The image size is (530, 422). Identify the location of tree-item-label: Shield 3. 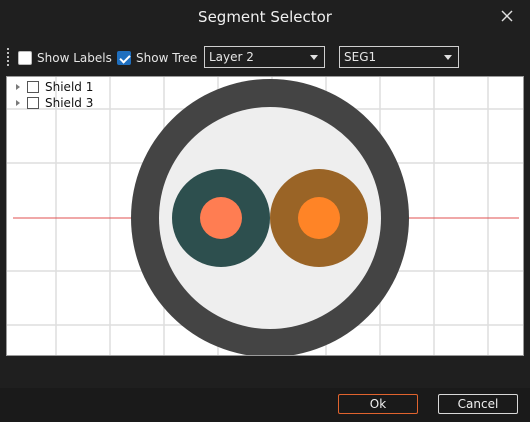
(69, 103).